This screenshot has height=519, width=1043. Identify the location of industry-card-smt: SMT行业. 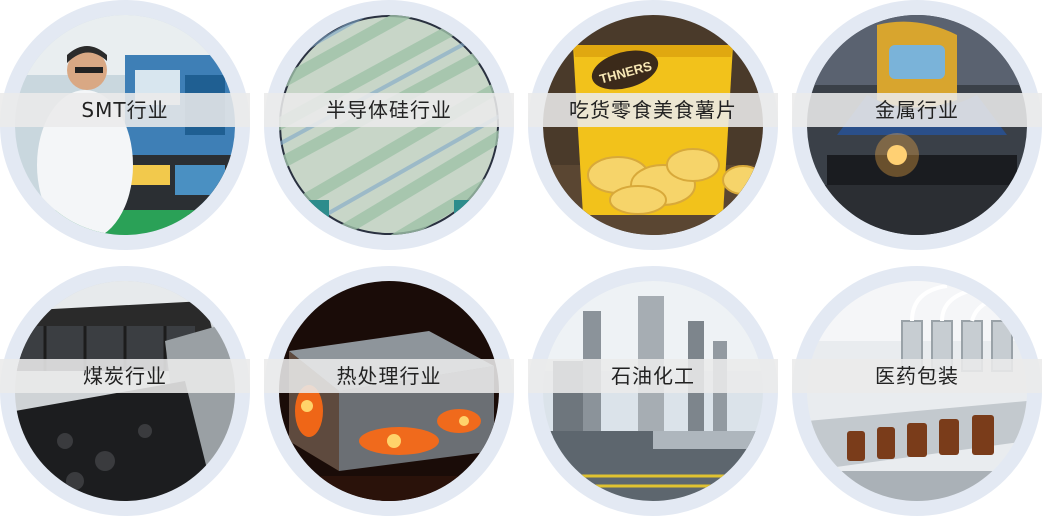
(125, 125).